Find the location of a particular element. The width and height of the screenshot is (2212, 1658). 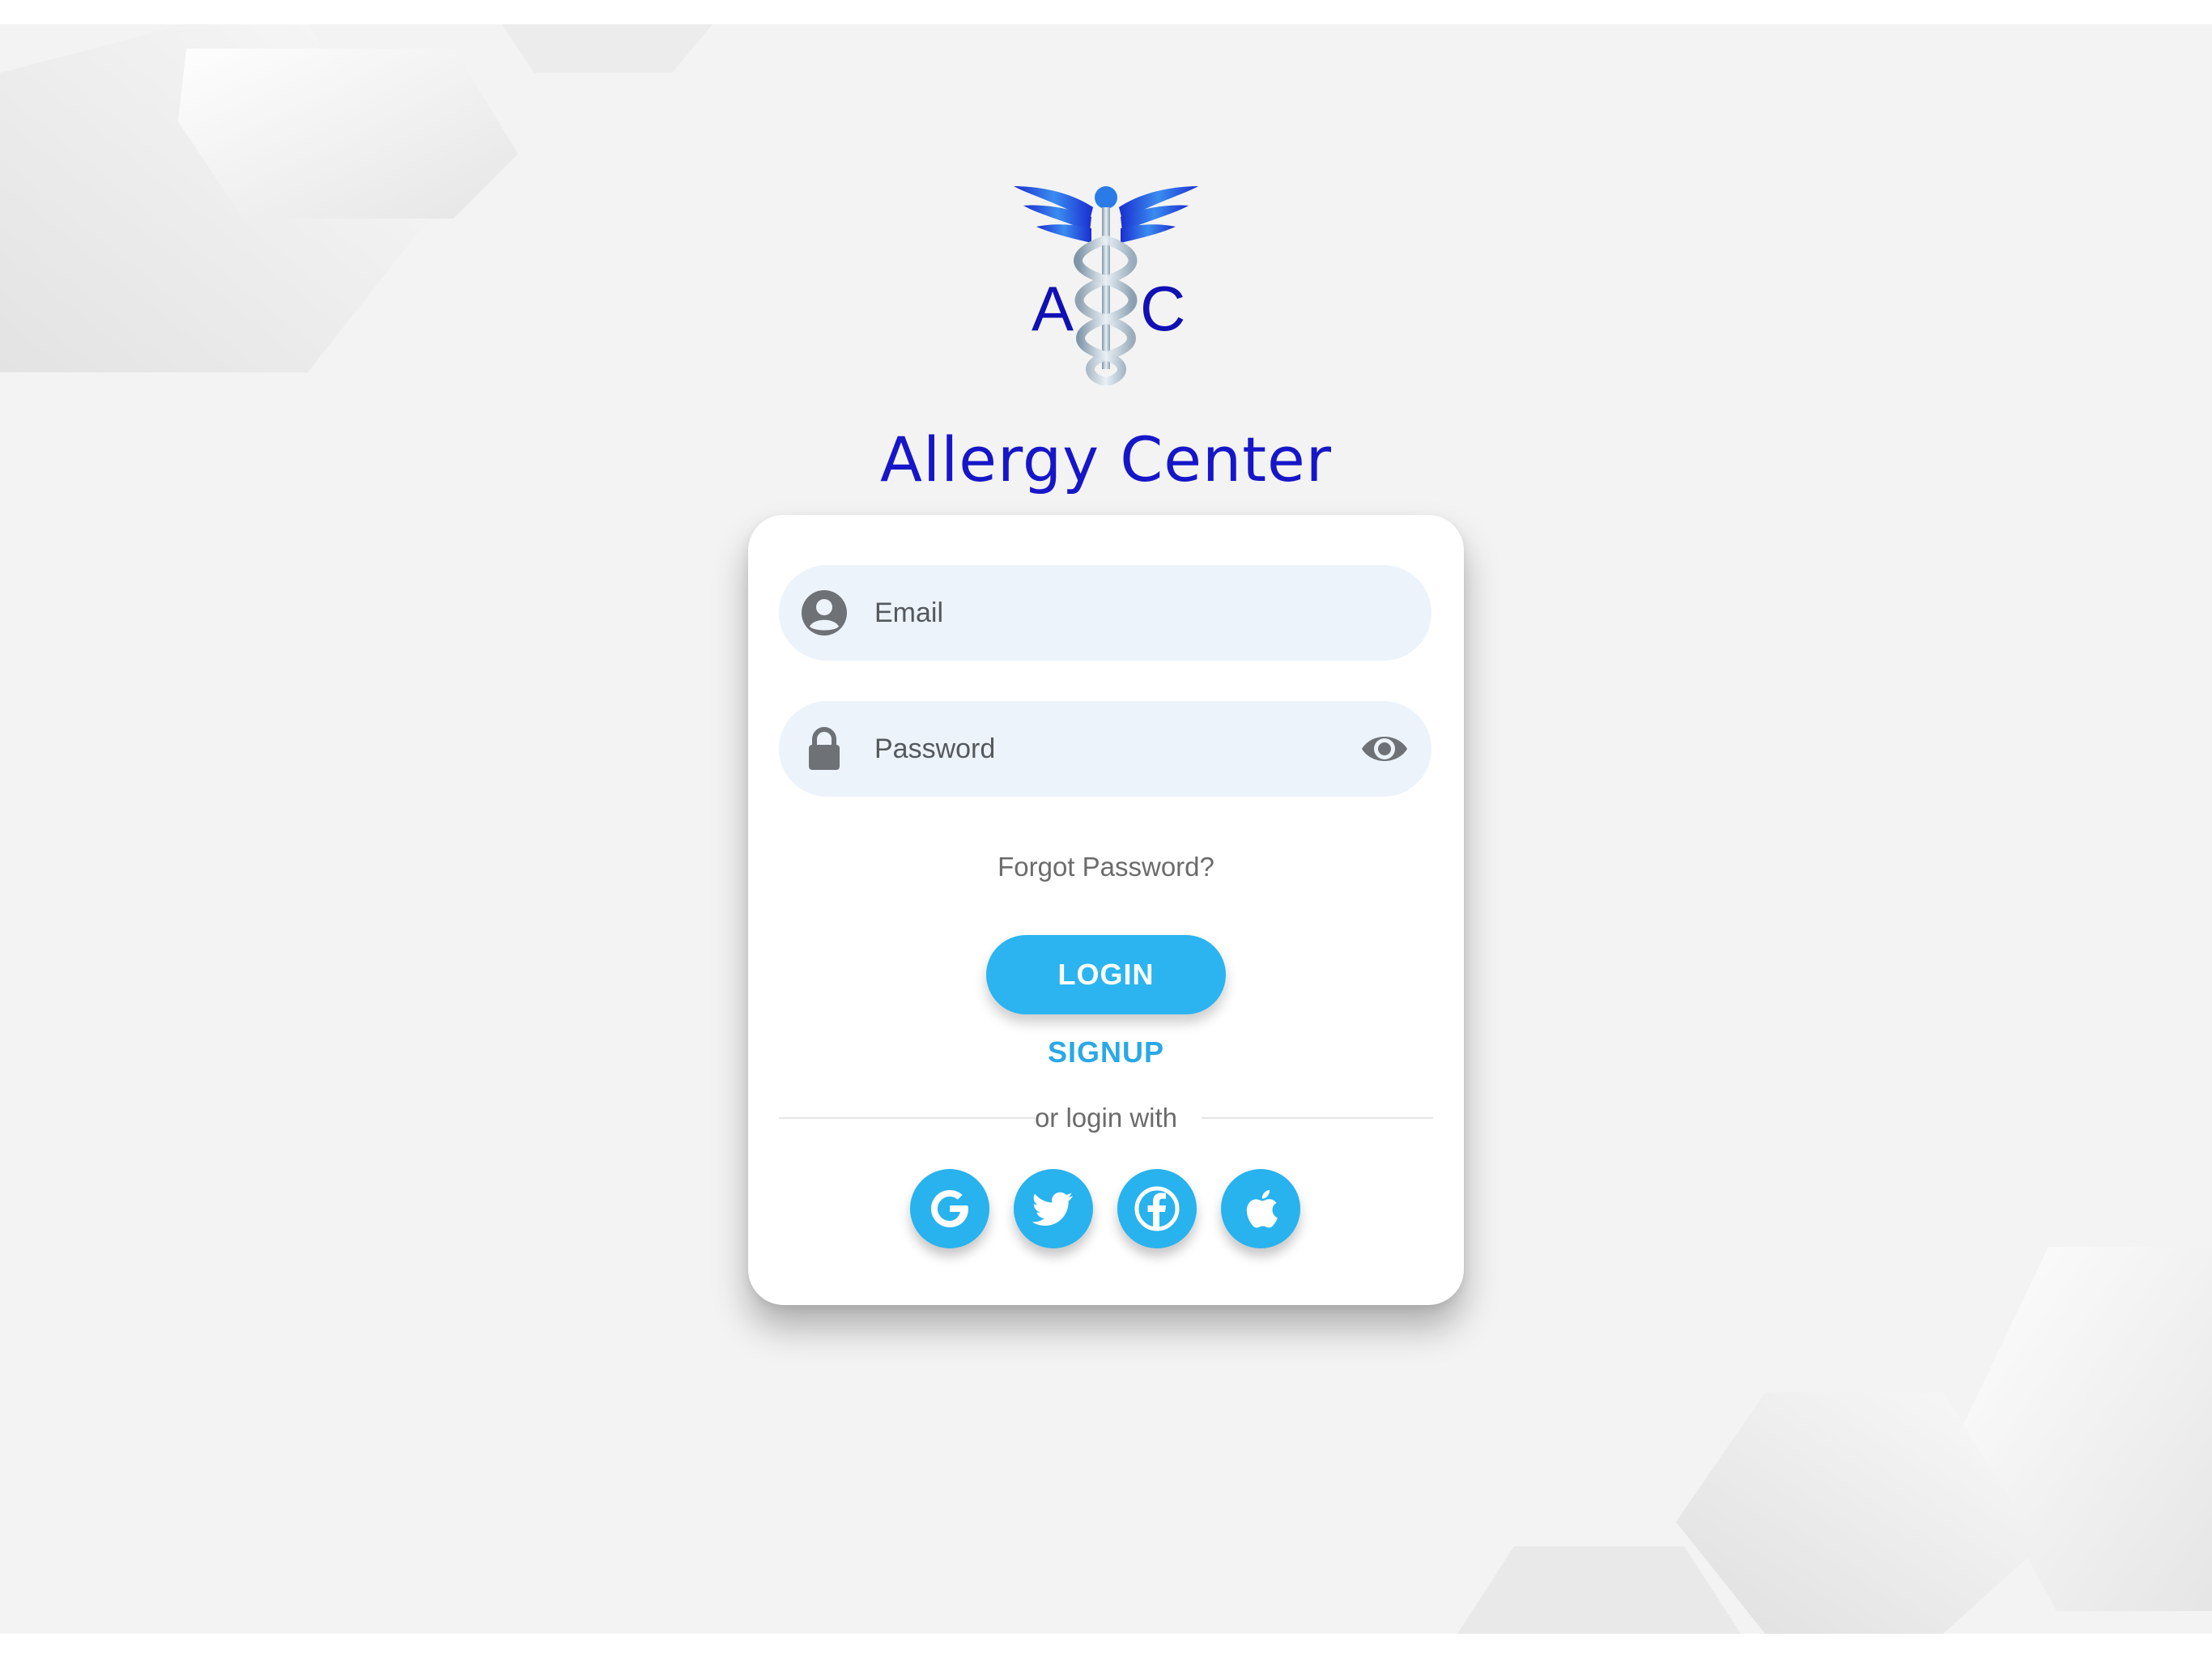

twitter-icon is located at coordinates (1053, 1209).